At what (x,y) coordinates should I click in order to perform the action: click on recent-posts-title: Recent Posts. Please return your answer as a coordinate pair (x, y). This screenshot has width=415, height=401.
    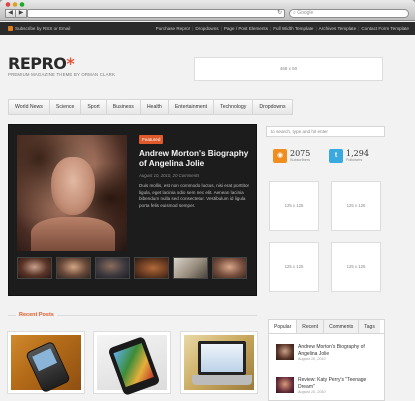
    Looking at the image, I should click on (36, 315).